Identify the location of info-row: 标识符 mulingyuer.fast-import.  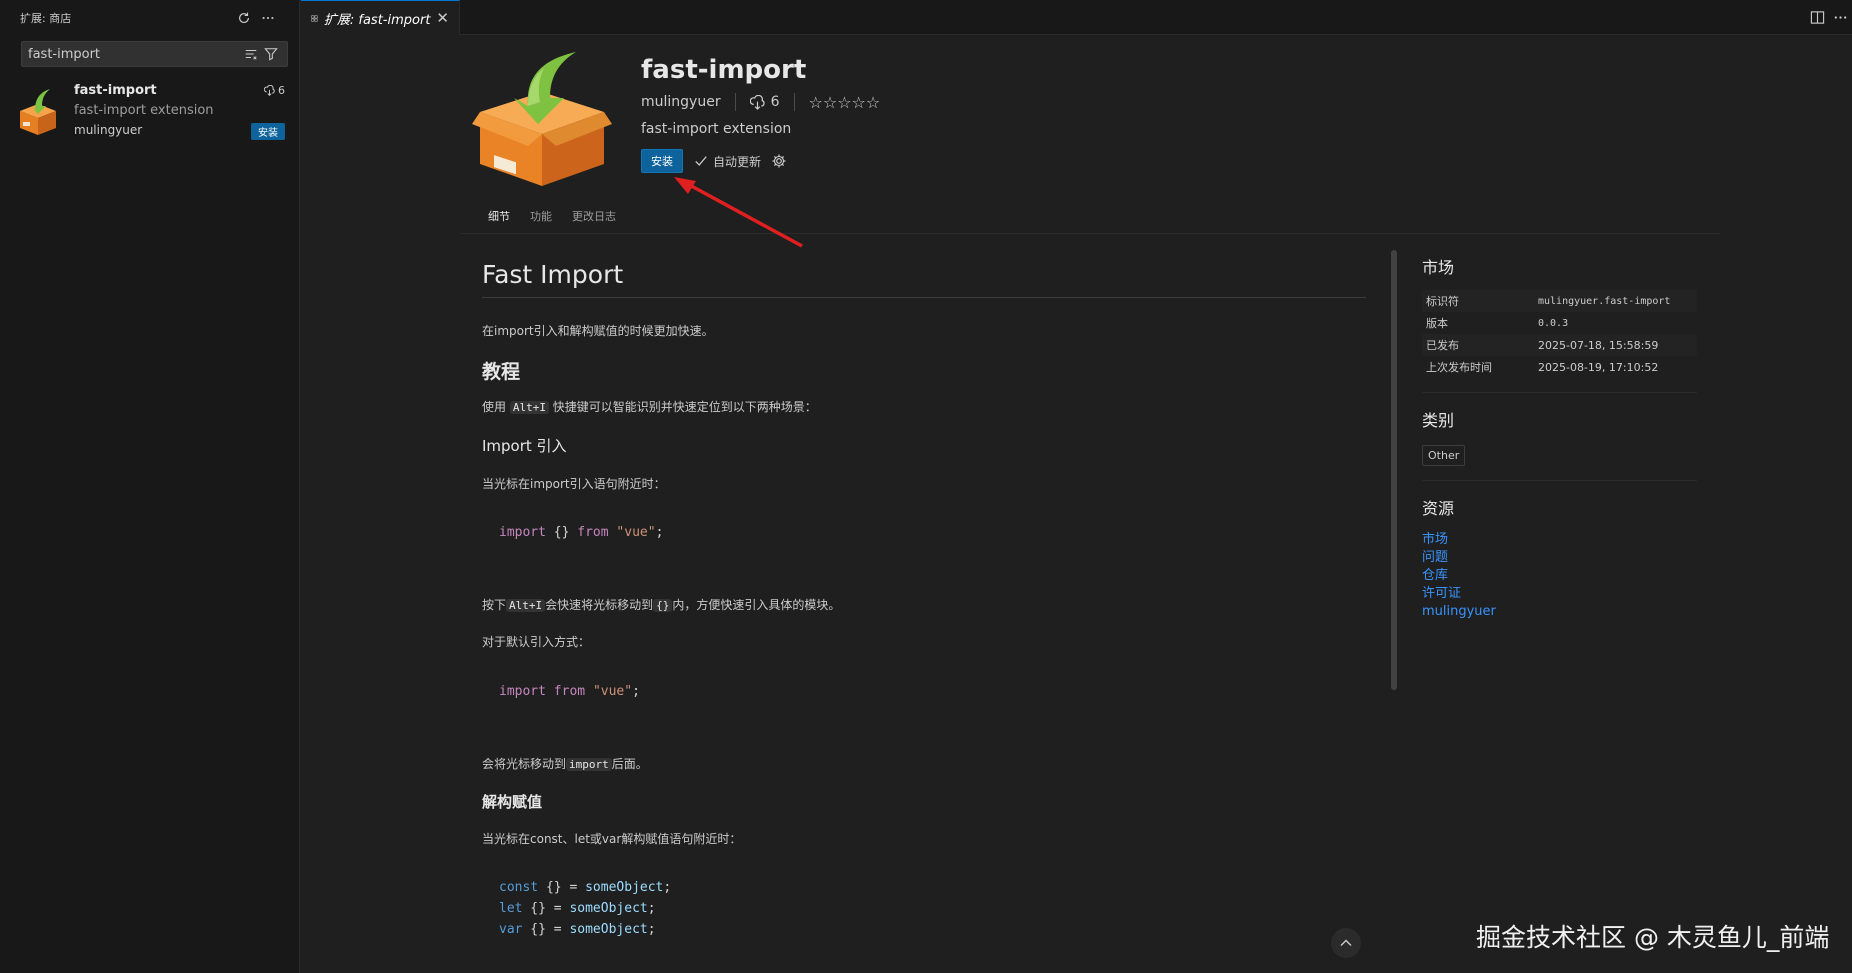
(1559, 301).